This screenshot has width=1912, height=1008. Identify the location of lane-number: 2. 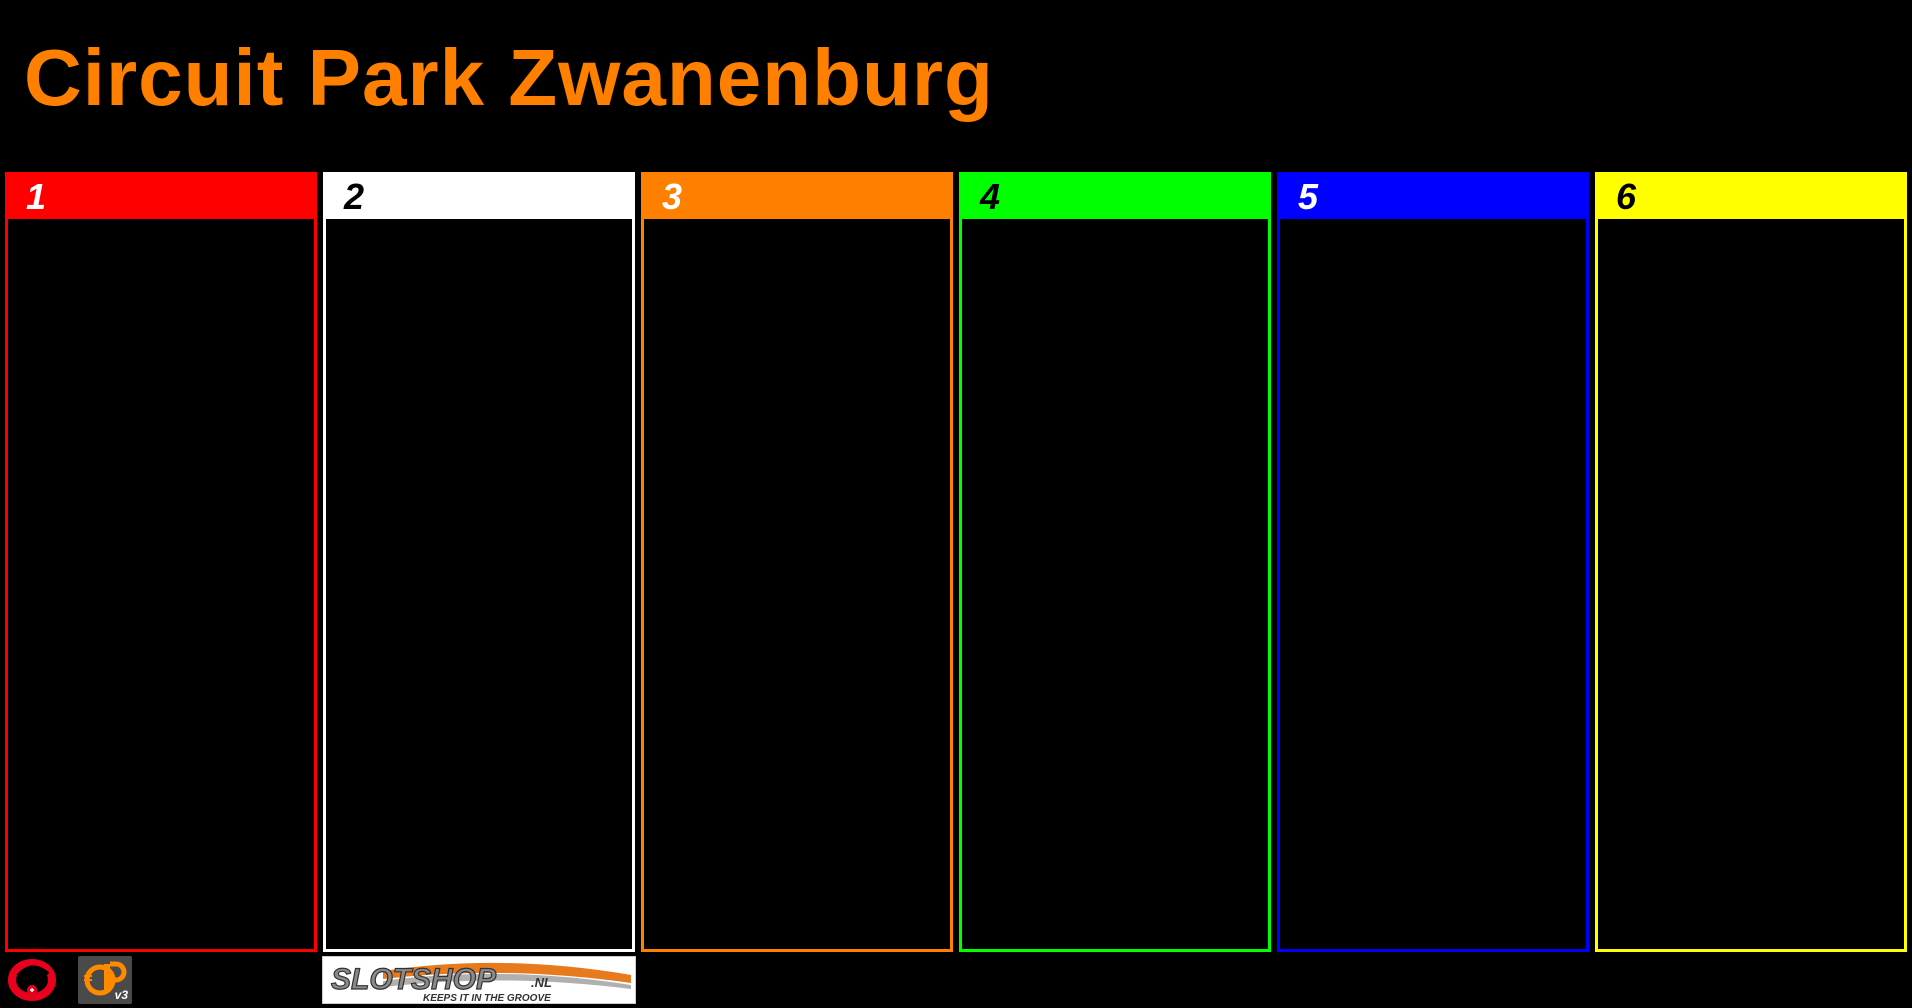
(354, 196).